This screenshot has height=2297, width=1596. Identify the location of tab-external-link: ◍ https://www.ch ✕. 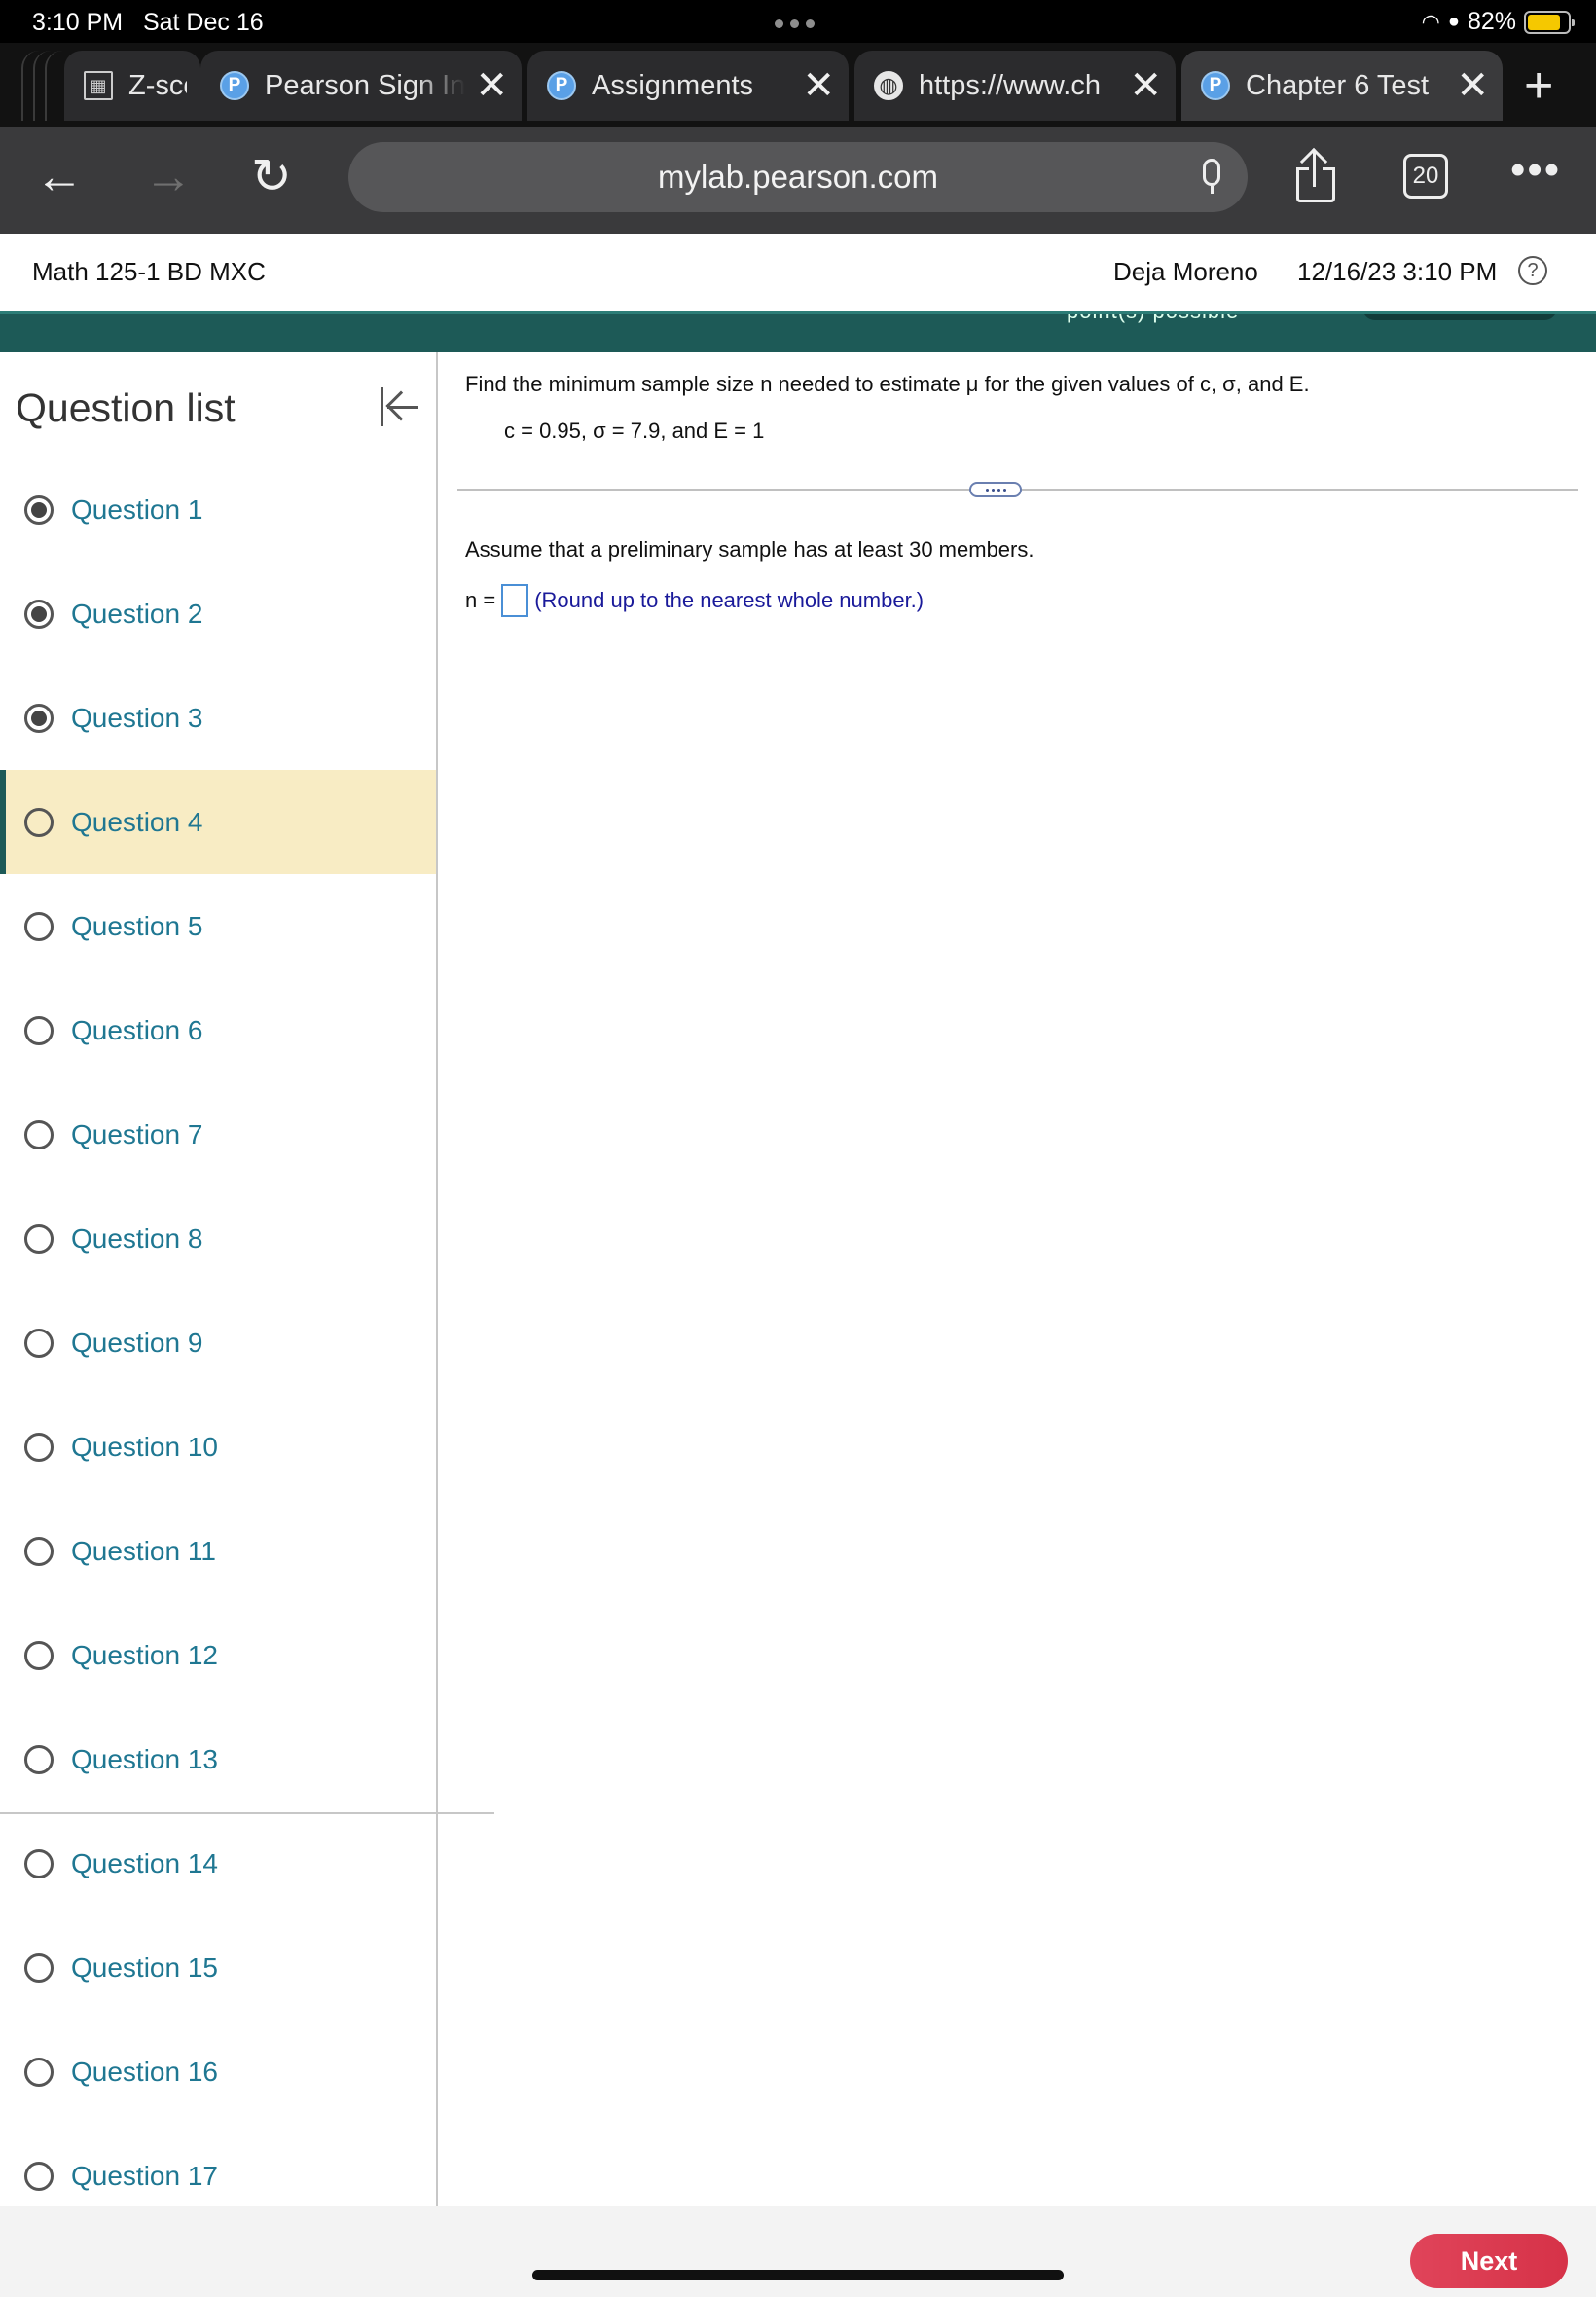
(1015, 86).